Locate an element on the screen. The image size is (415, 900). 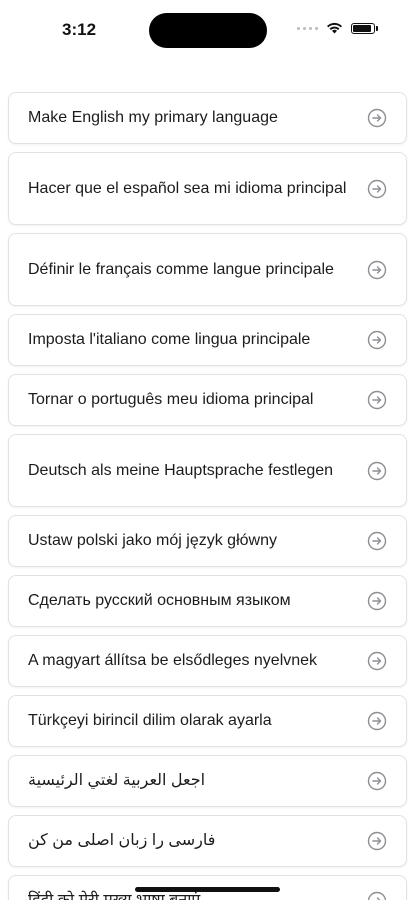
language-option-label: Сделать русский основным языком is located at coordinates (159, 600).